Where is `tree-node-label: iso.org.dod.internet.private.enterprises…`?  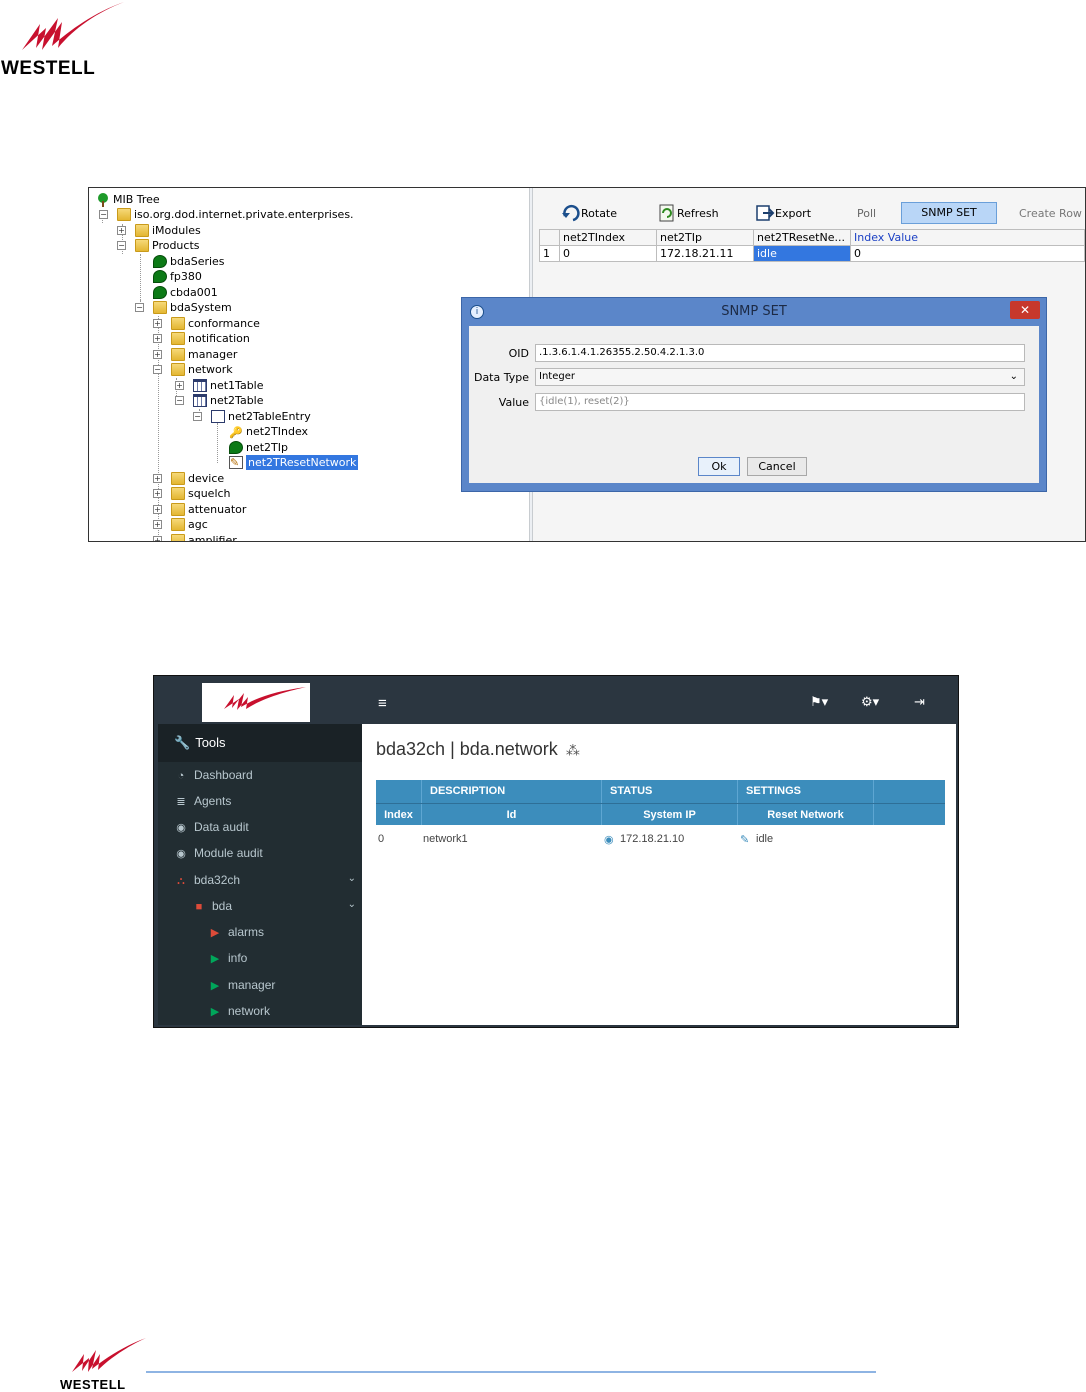 tree-node-label: iso.org.dod.internet.private.enterprises… is located at coordinates (244, 214).